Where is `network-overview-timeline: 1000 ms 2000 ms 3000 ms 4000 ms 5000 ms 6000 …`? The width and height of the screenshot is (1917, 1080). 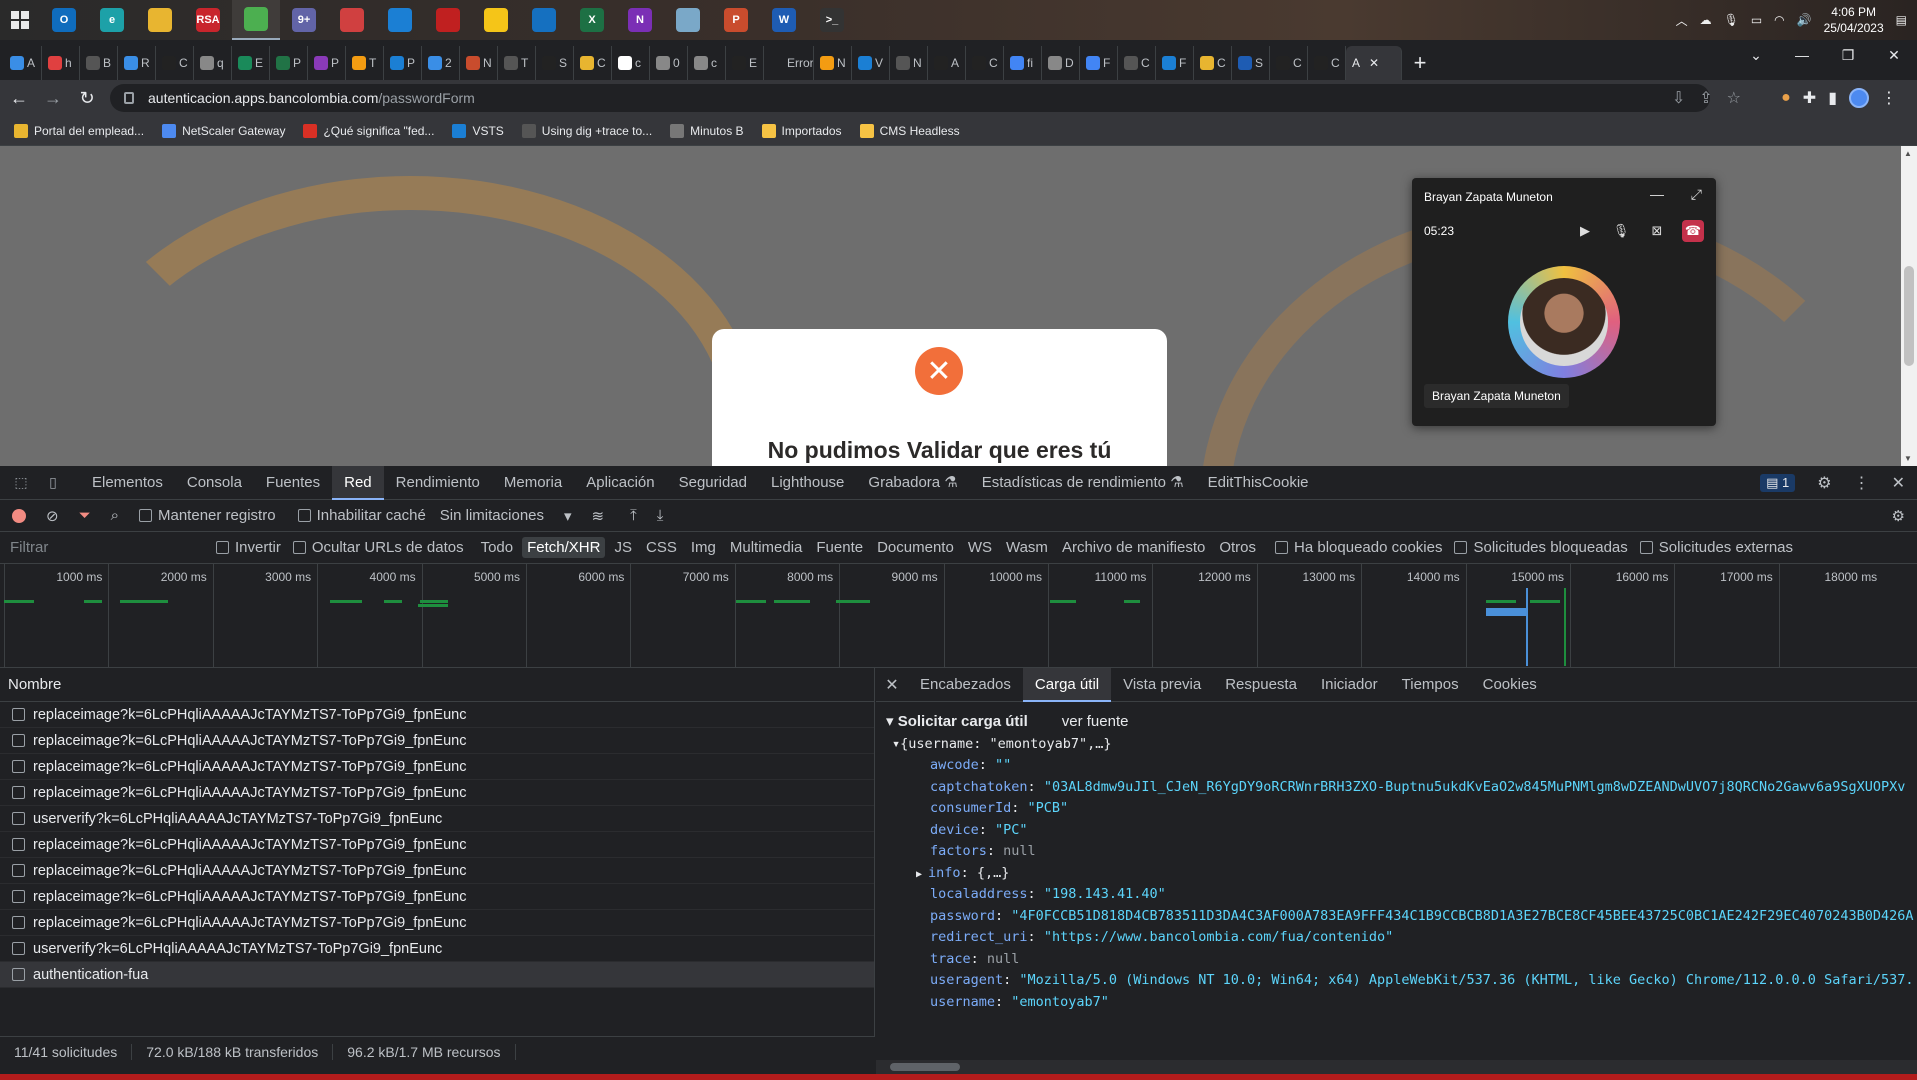
network-overview-timeline: 1000 ms 2000 ms 3000 ms 4000 ms 5000 ms 6000 … is located at coordinates (958, 616).